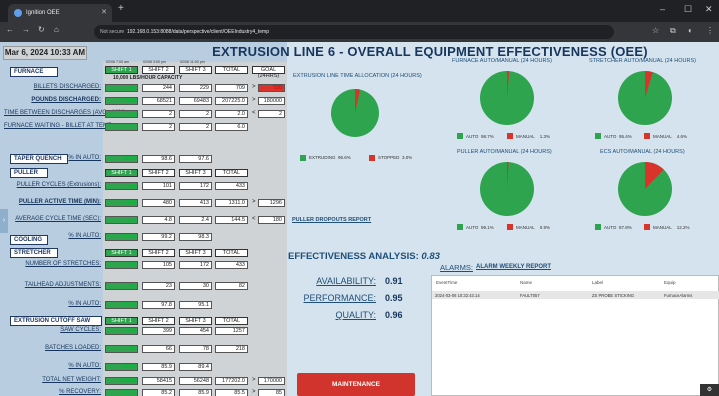 The image size is (719, 396). I want to click on col-eventtime: EventTime, so click(446, 282).